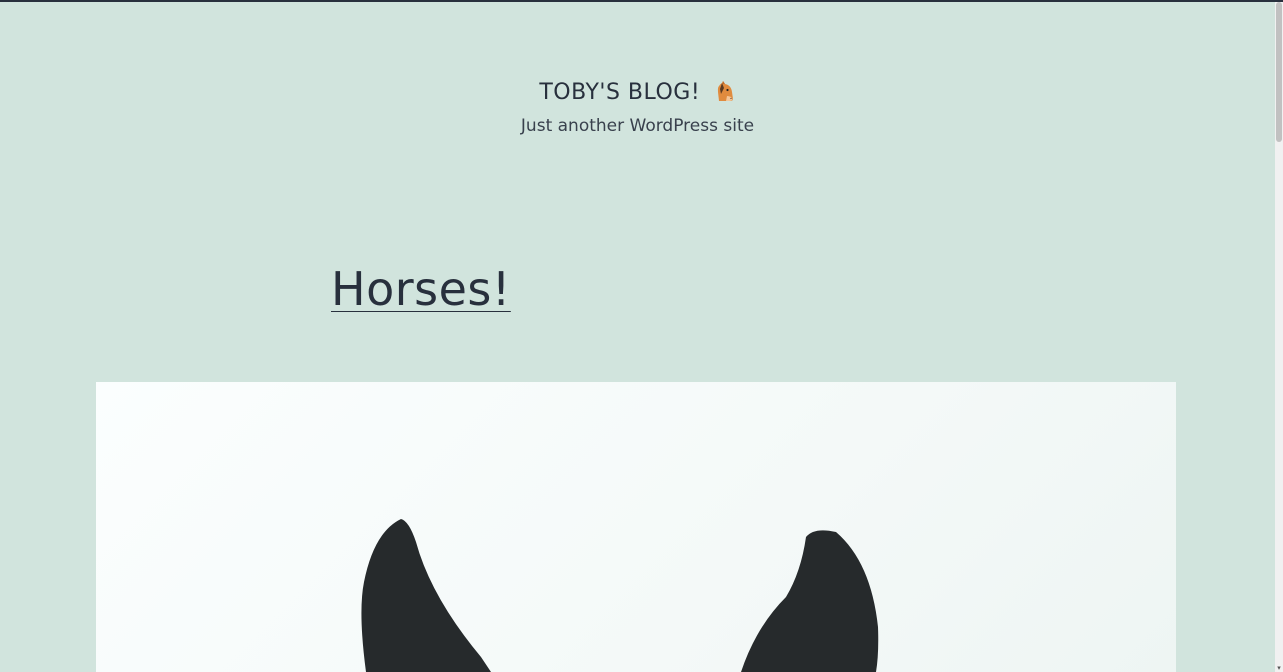 The height and width of the screenshot is (672, 1283). Describe the element at coordinates (620, 595) in the screenshot. I see `horse-ears-illustration` at that location.